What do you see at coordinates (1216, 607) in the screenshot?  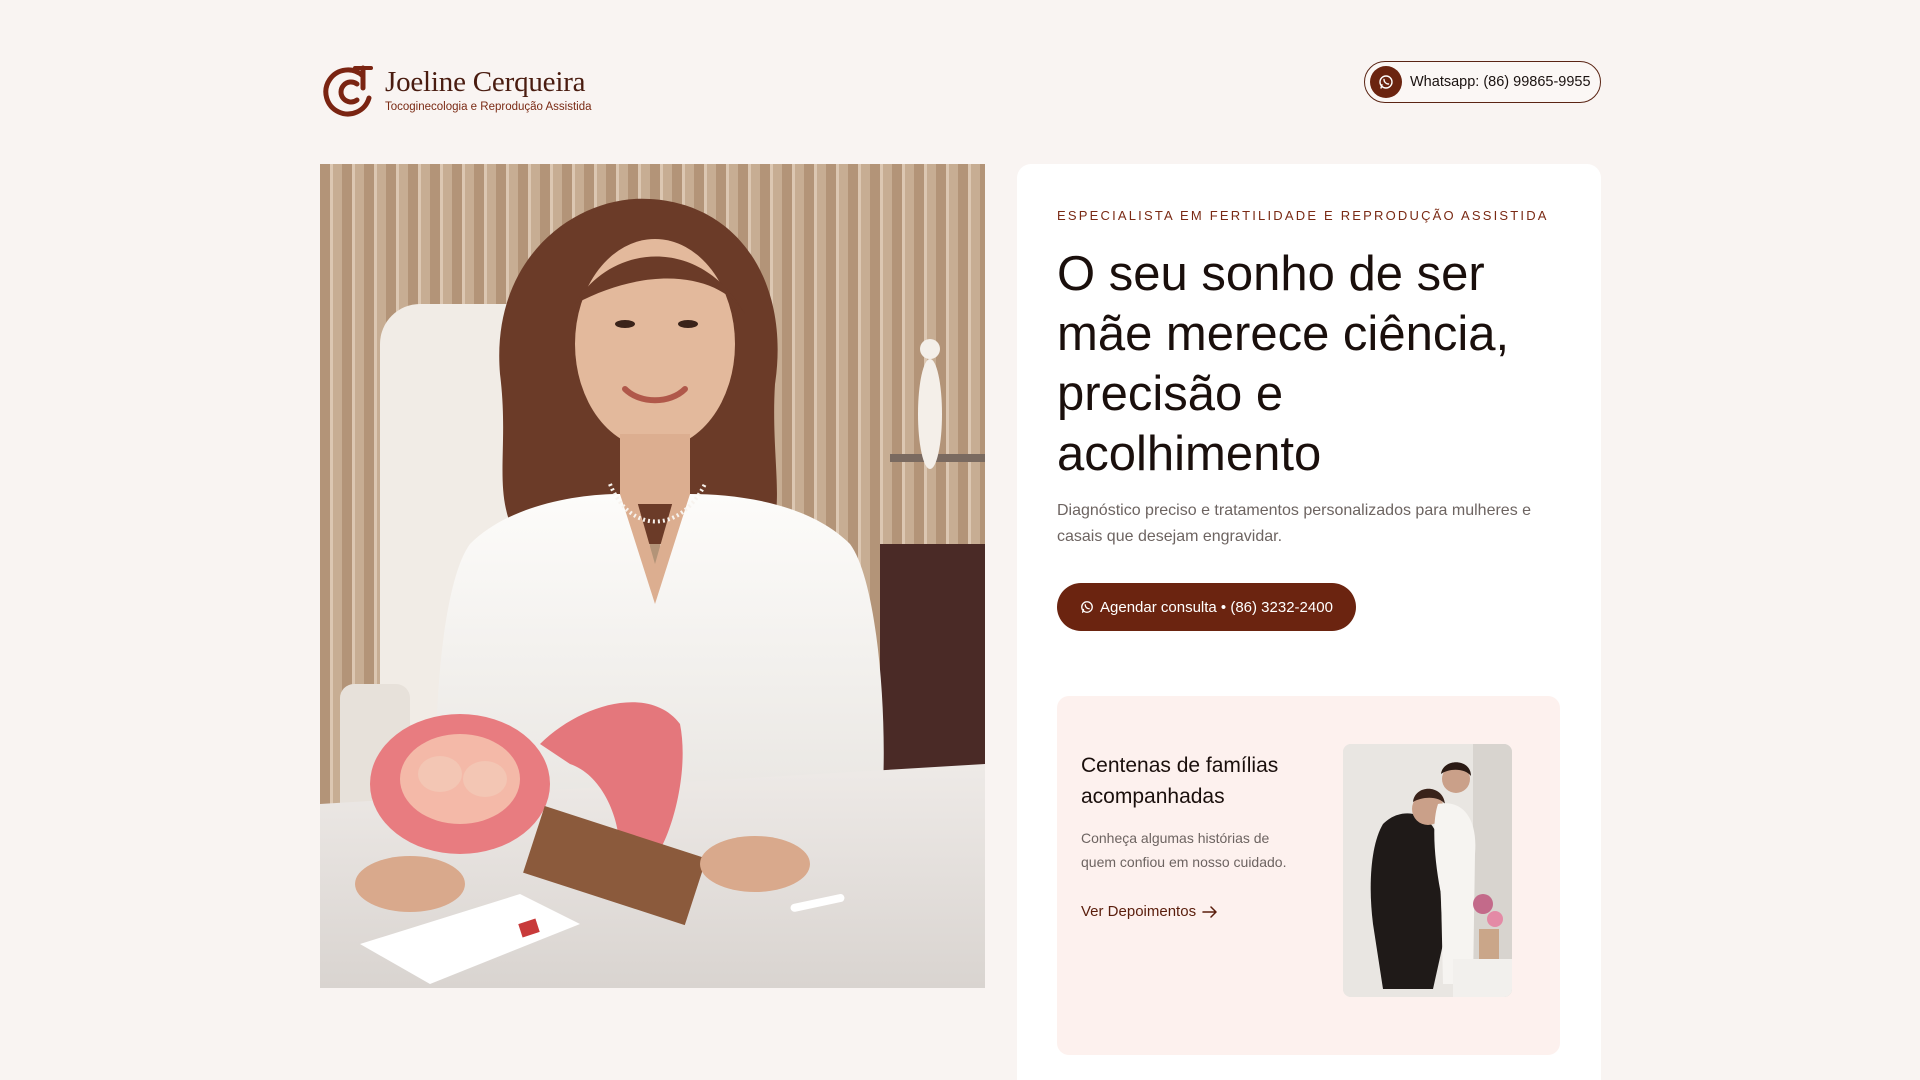 I see `cta-label: Agendar consulta • (86) 3232-2400` at bounding box center [1216, 607].